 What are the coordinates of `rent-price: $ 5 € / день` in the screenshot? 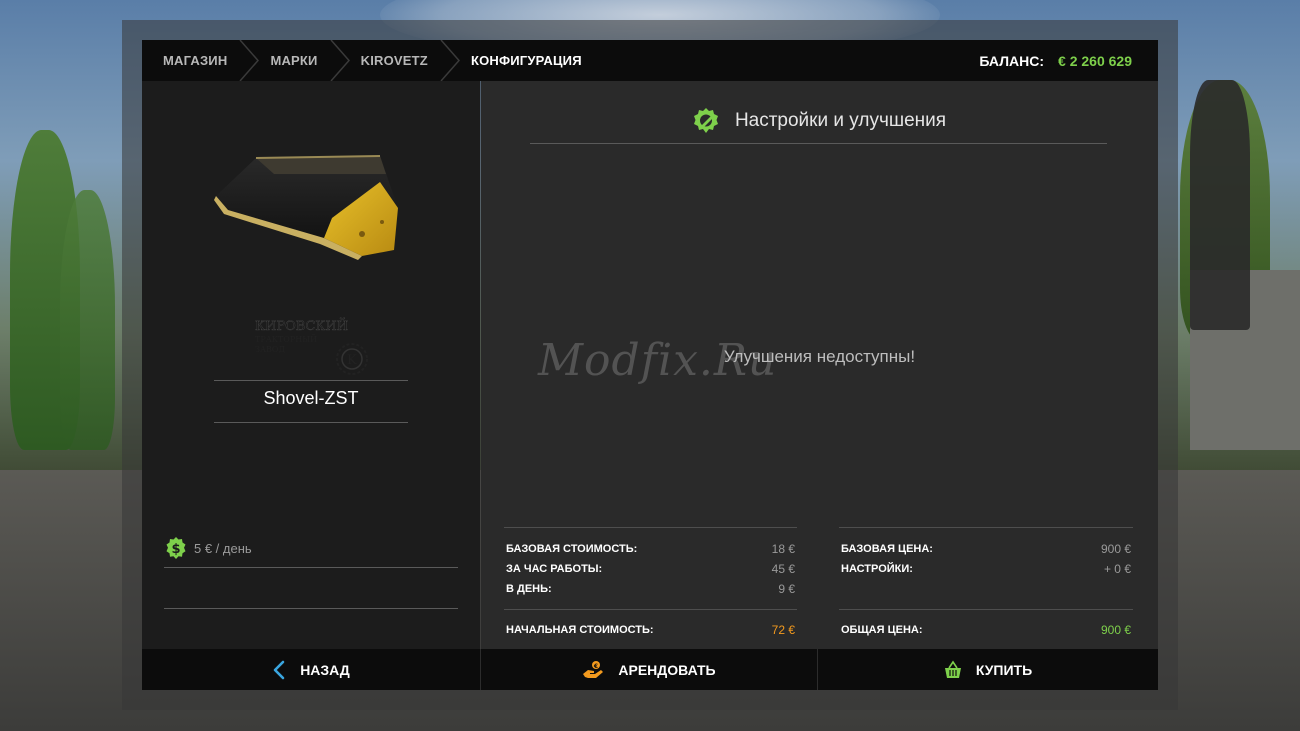 It's located at (208, 548).